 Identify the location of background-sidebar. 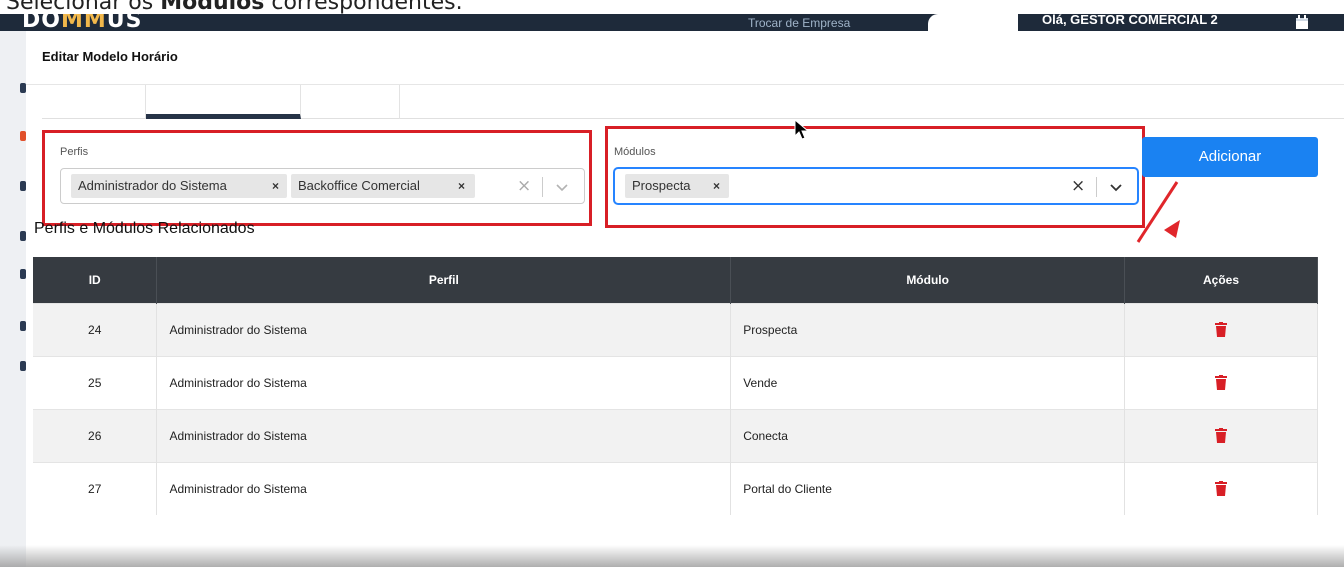
(13, 299).